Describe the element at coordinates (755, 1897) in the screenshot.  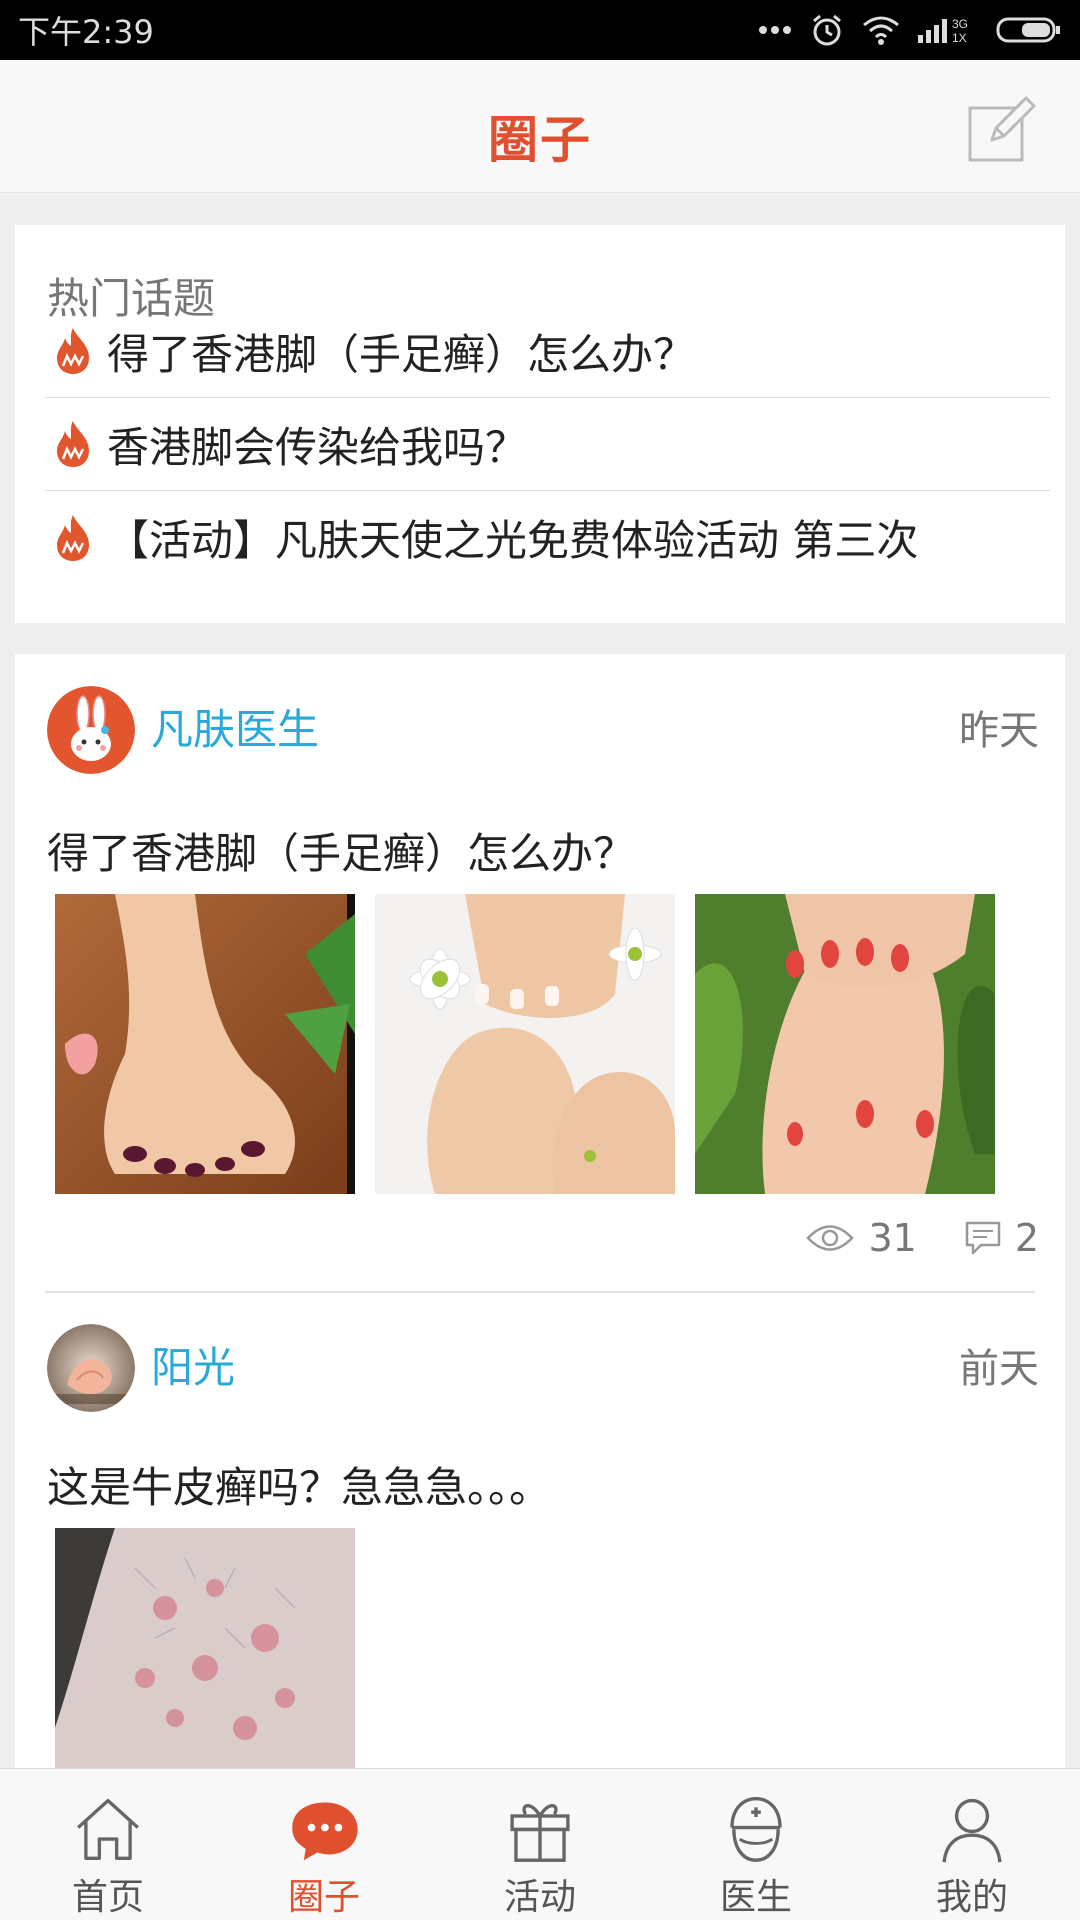
I see `nav-label: 医生` at that location.